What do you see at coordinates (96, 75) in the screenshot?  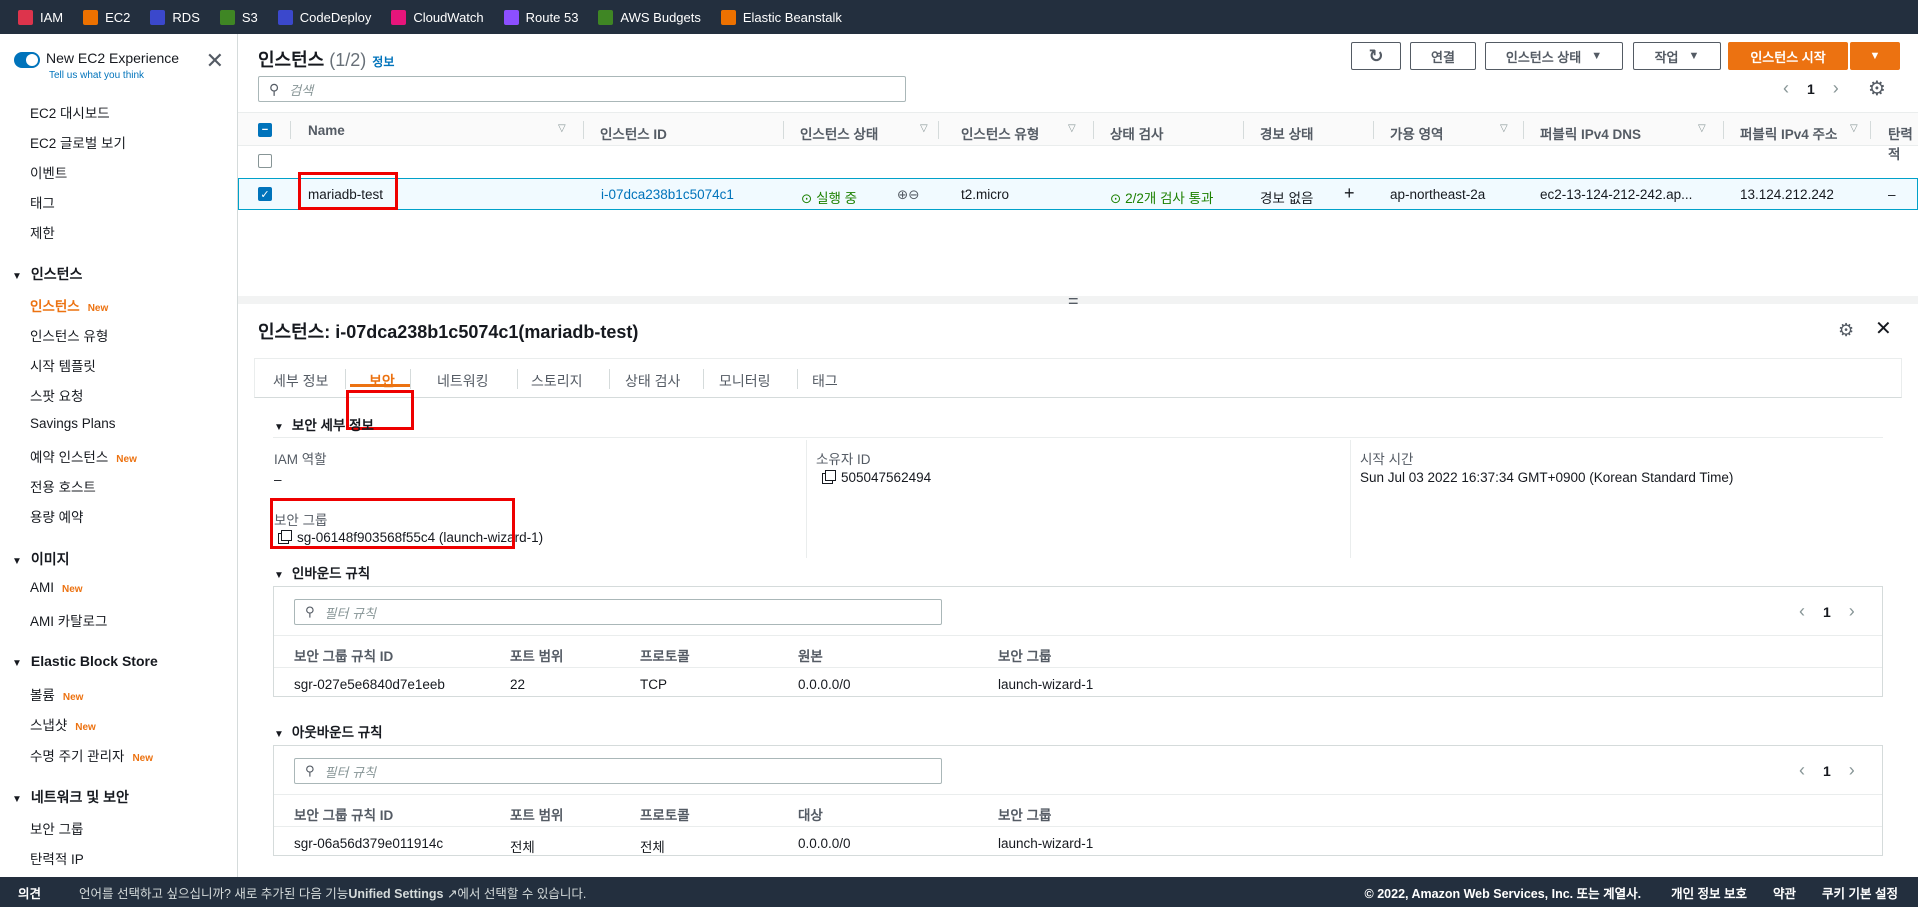 I see `feedback-link: Tell us what you think` at bounding box center [96, 75].